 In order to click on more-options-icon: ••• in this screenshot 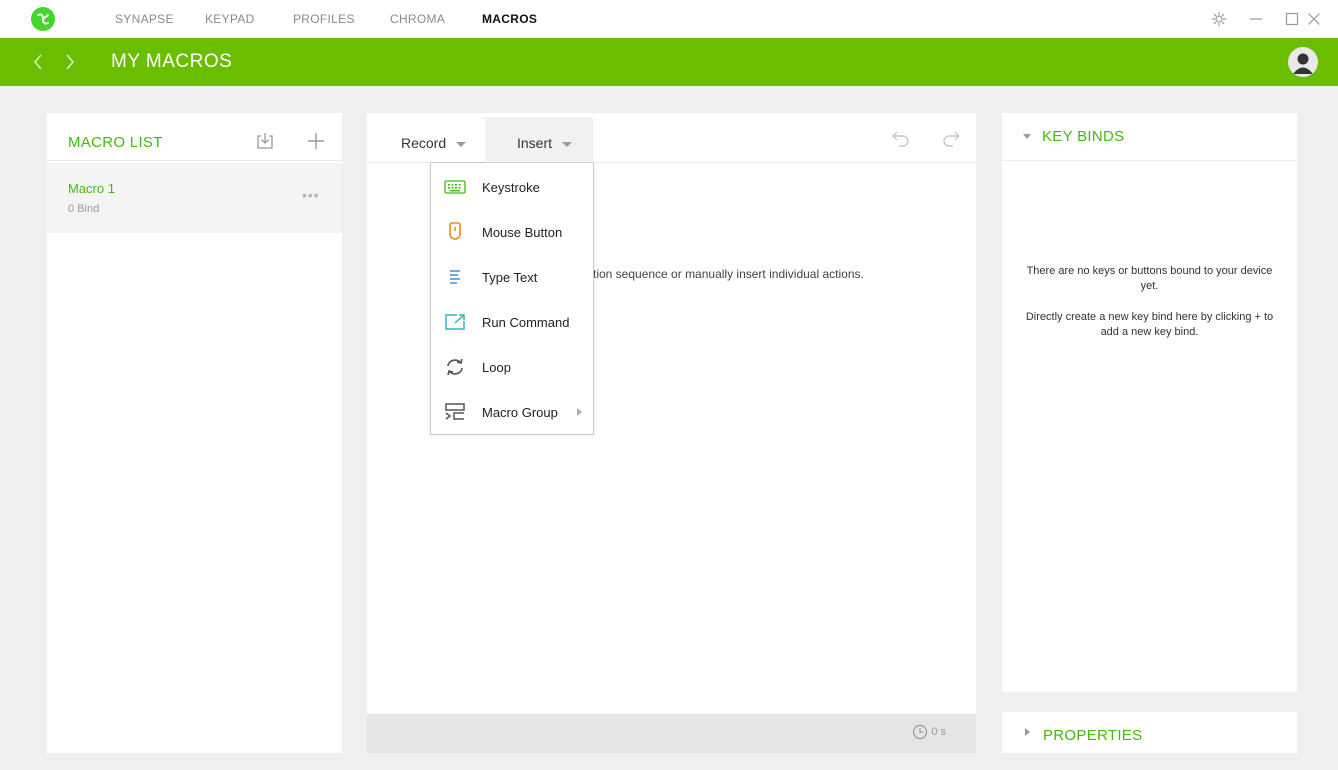, I will do `click(311, 195)`.